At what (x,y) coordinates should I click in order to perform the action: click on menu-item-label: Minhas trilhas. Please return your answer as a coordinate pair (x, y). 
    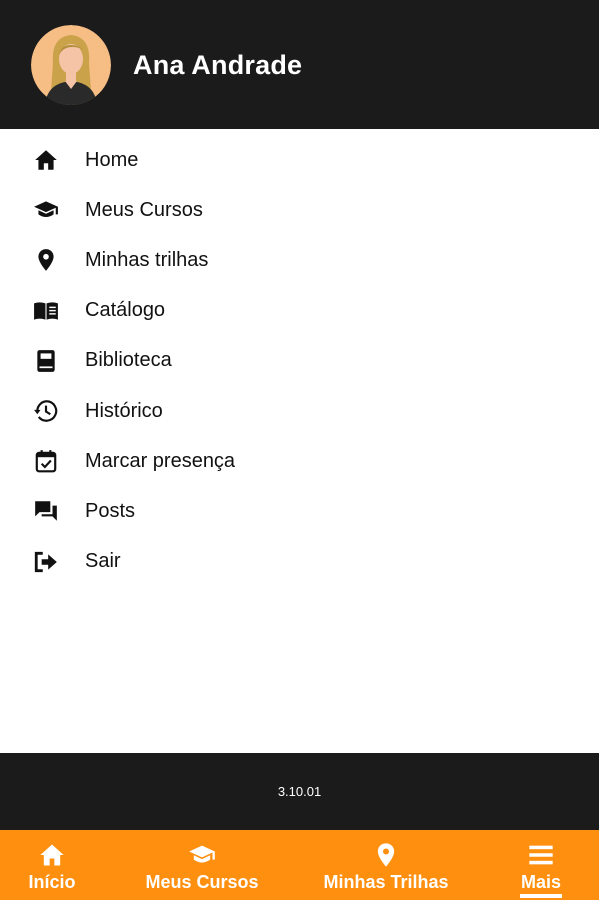
    Looking at the image, I should click on (147, 259).